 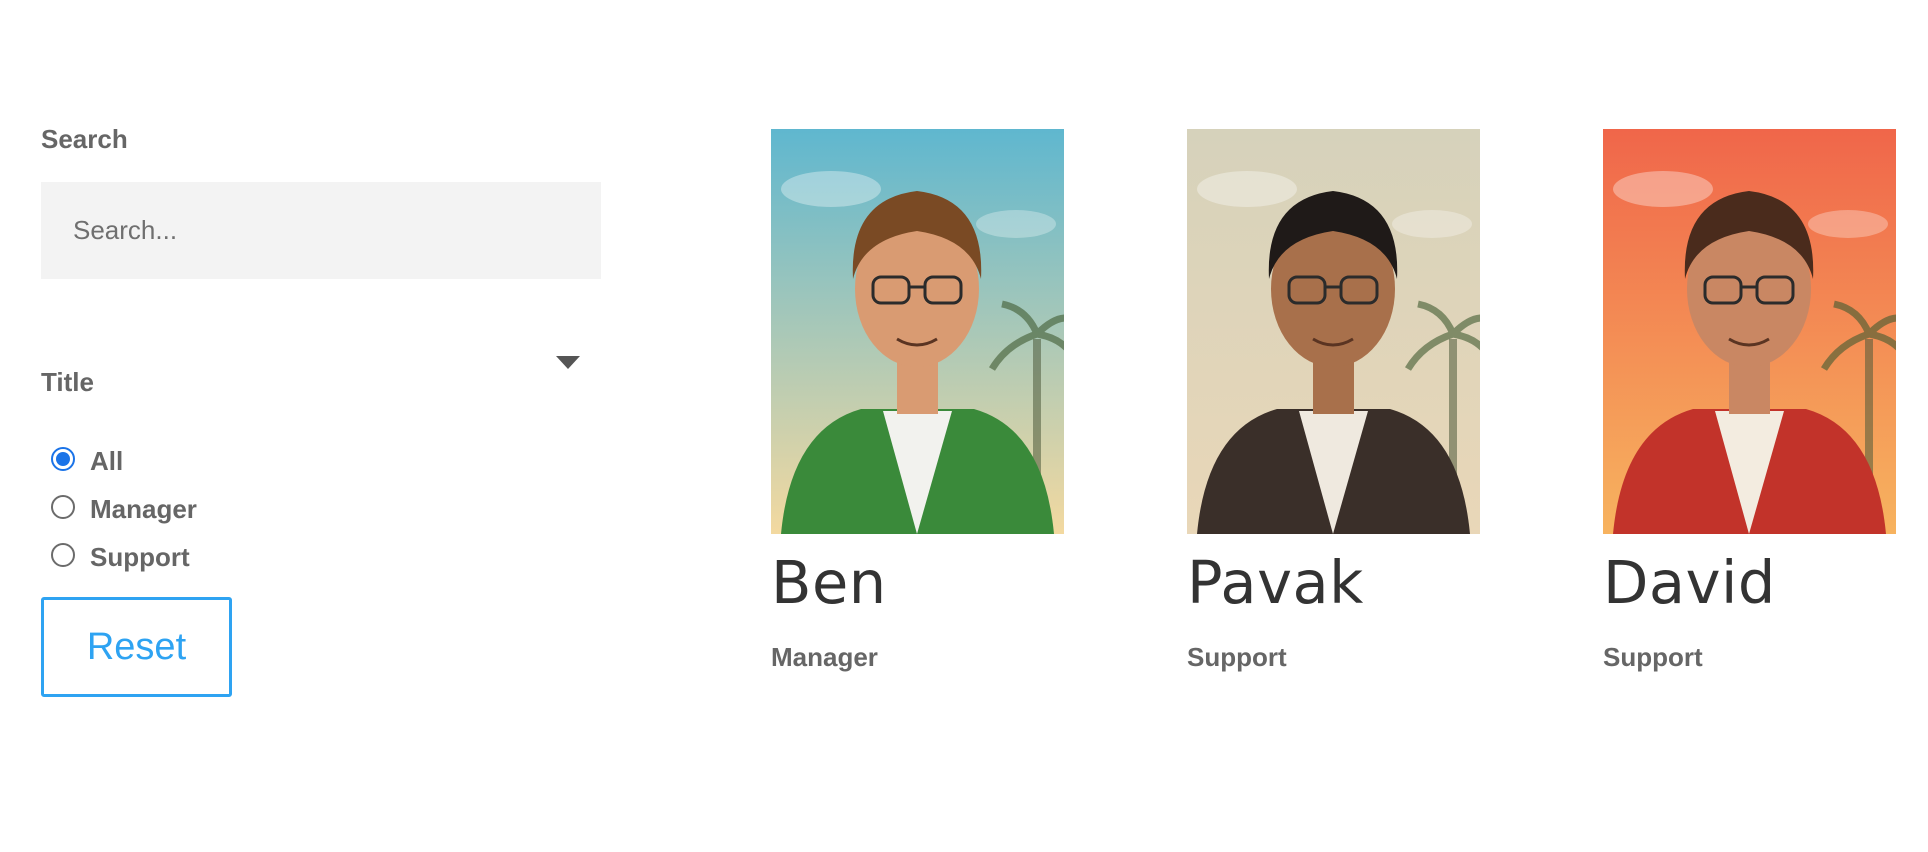 I want to click on member-name: Ben, so click(x=829, y=582).